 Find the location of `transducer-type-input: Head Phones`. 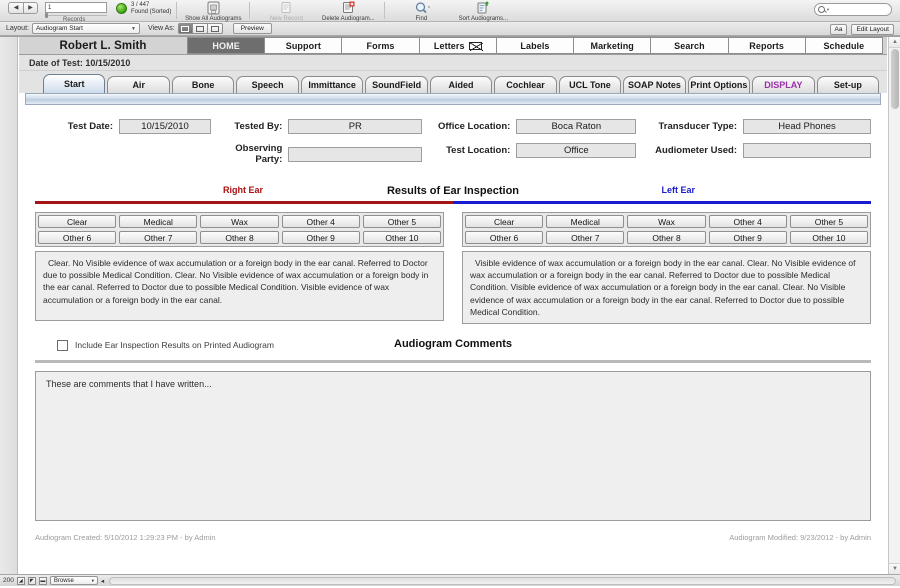

transducer-type-input: Head Phones is located at coordinates (807, 126).